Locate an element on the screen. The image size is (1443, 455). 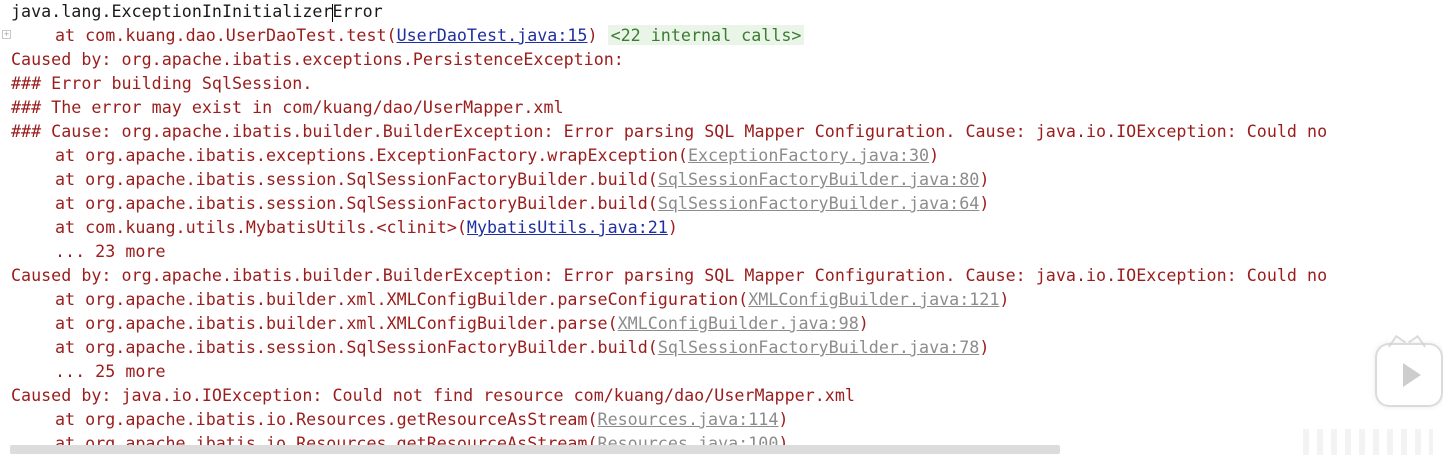
internal-calls-fold: <22 internal calls> is located at coordinates (706, 35).